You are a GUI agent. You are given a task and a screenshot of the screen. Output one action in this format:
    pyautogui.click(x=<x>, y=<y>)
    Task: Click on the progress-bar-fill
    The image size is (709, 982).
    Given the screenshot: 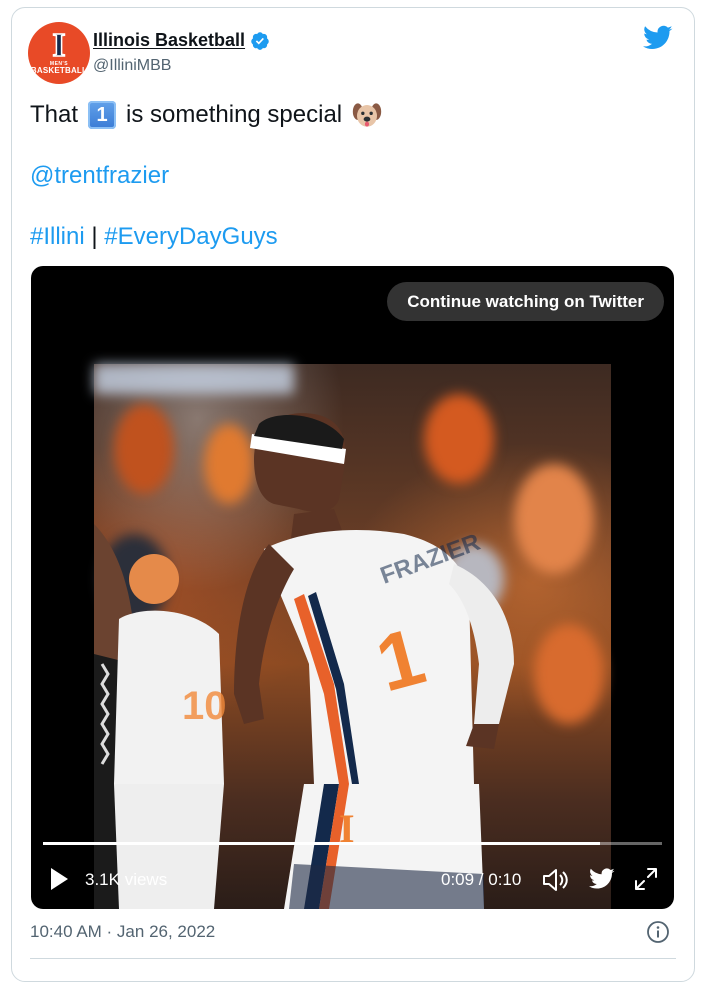 What is the action you would take?
    pyautogui.click(x=322, y=843)
    